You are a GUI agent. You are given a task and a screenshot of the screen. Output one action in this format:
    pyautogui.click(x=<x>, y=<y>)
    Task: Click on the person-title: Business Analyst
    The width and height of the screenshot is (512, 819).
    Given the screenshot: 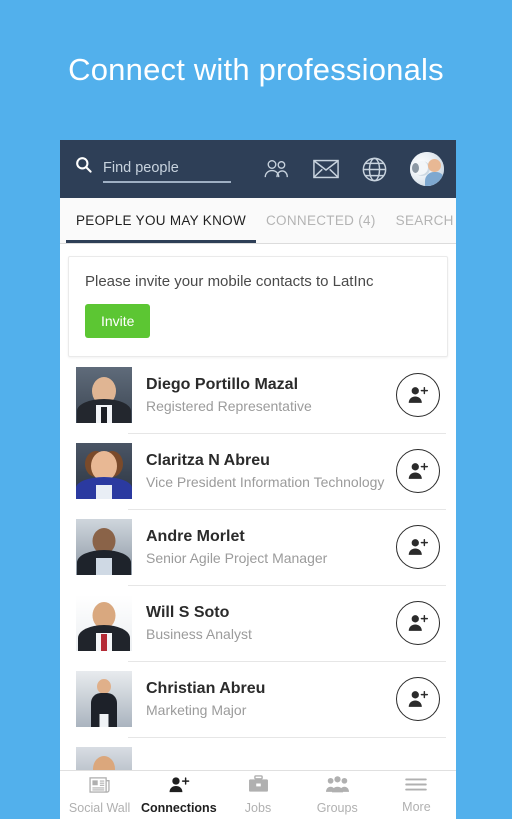 What is the action you would take?
    pyautogui.click(x=199, y=634)
    